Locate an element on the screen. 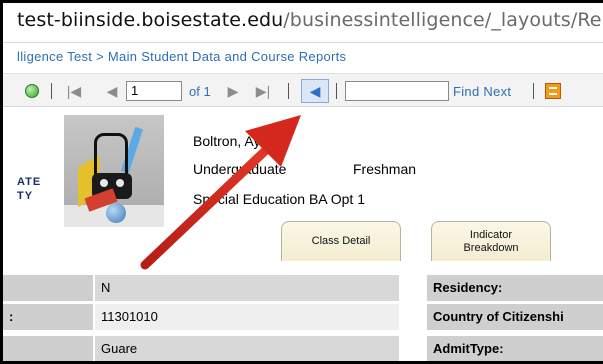  student-photo is located at coordinates (114, 171).